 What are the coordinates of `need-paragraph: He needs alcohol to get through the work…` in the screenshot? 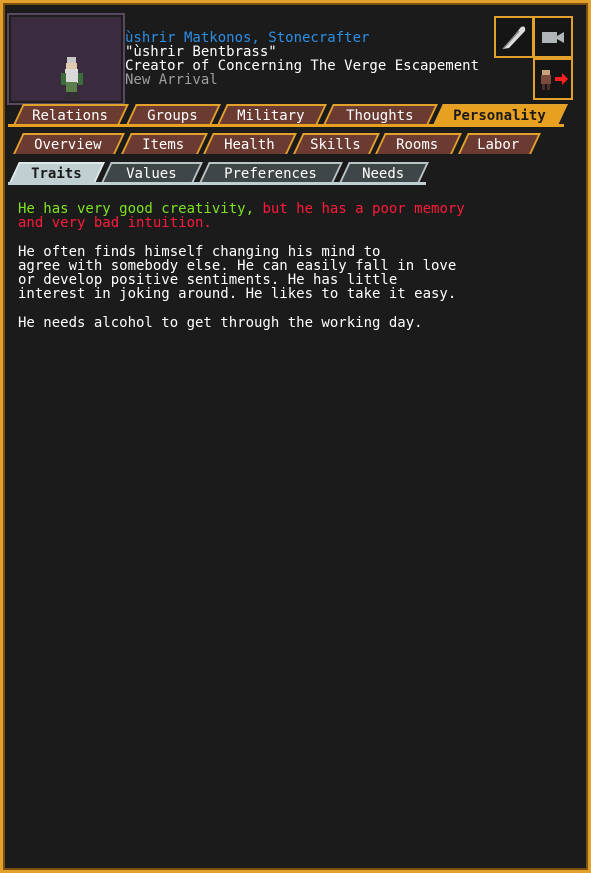 It's located at (220, 323).